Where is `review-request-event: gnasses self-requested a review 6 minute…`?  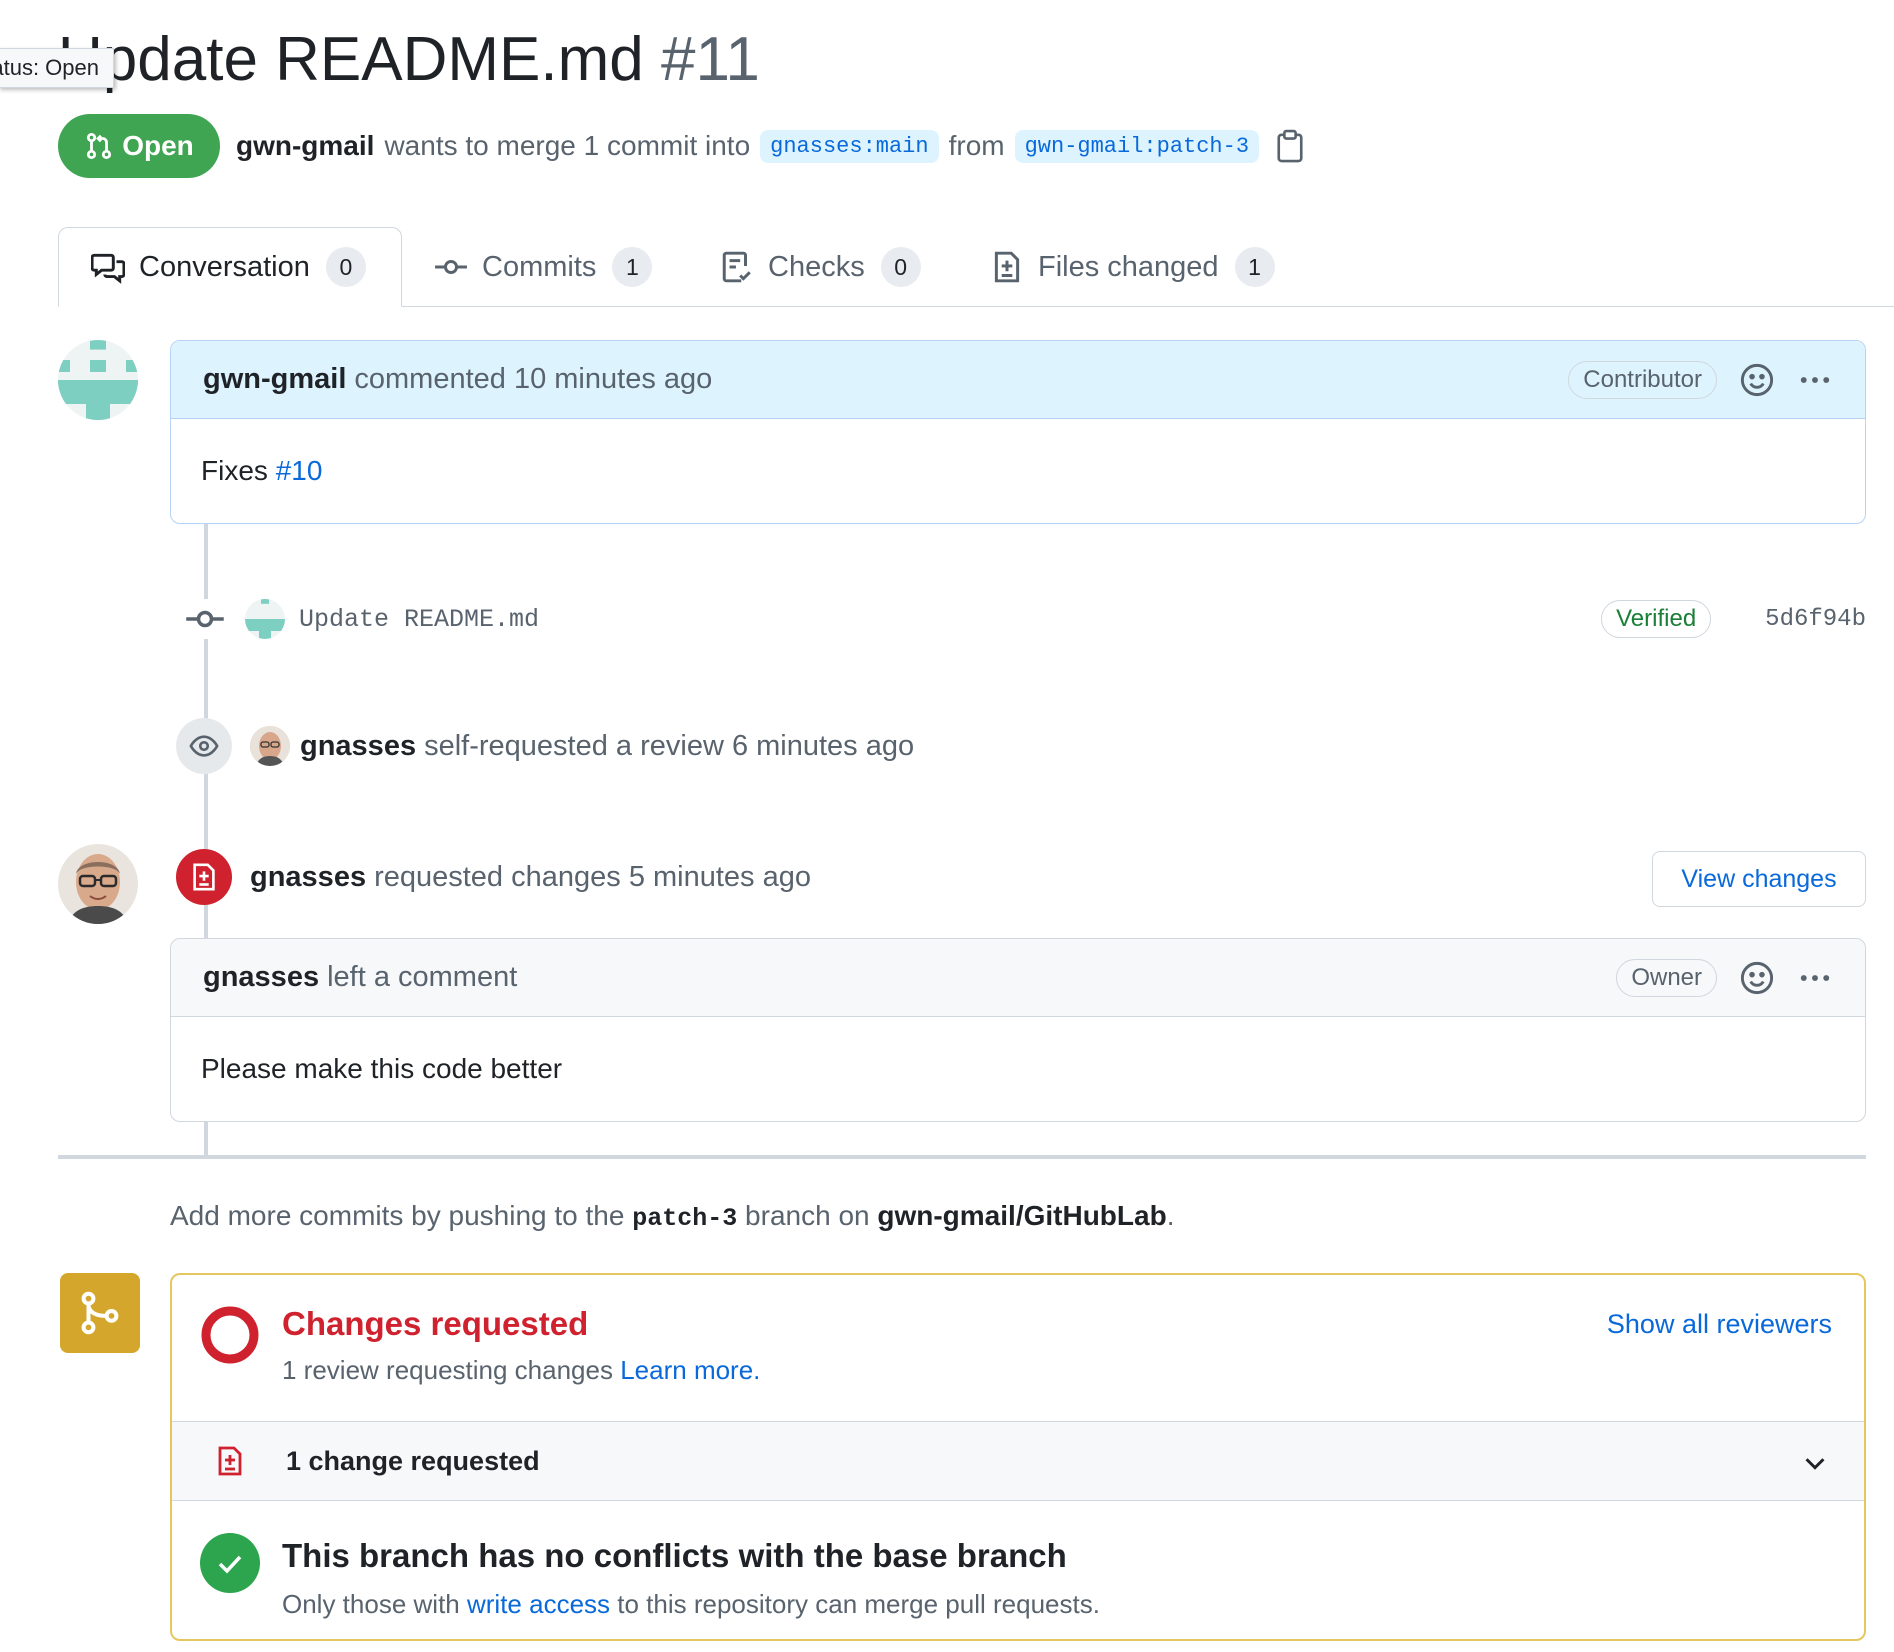 review-request-event: gnasses self-requested a review 6 minute… is located at coordinates (545, 746).